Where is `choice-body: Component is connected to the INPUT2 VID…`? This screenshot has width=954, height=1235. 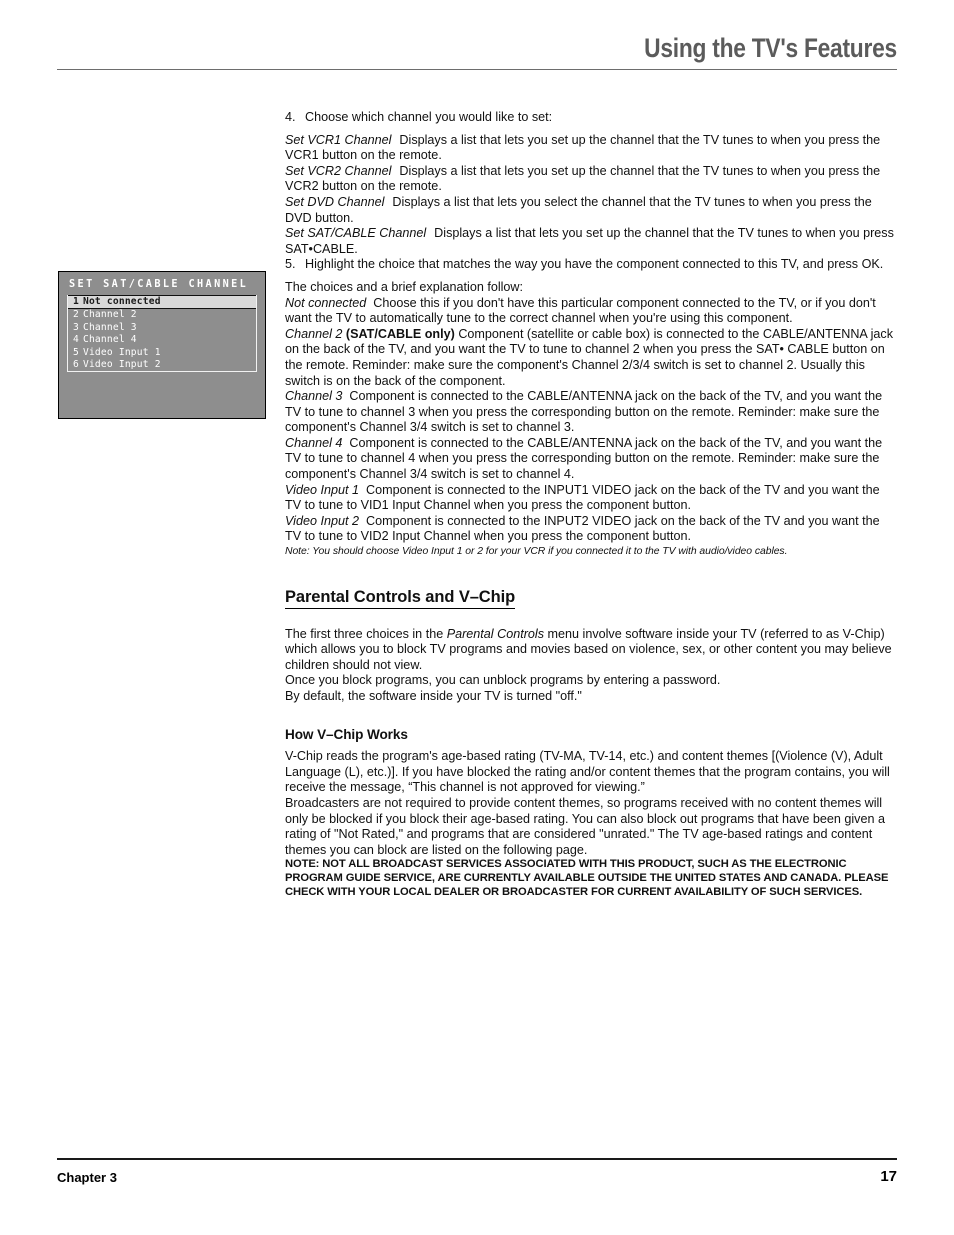
choice-body: Component is connected to the INPUT2 VID… is located at coordinates (582, 528).